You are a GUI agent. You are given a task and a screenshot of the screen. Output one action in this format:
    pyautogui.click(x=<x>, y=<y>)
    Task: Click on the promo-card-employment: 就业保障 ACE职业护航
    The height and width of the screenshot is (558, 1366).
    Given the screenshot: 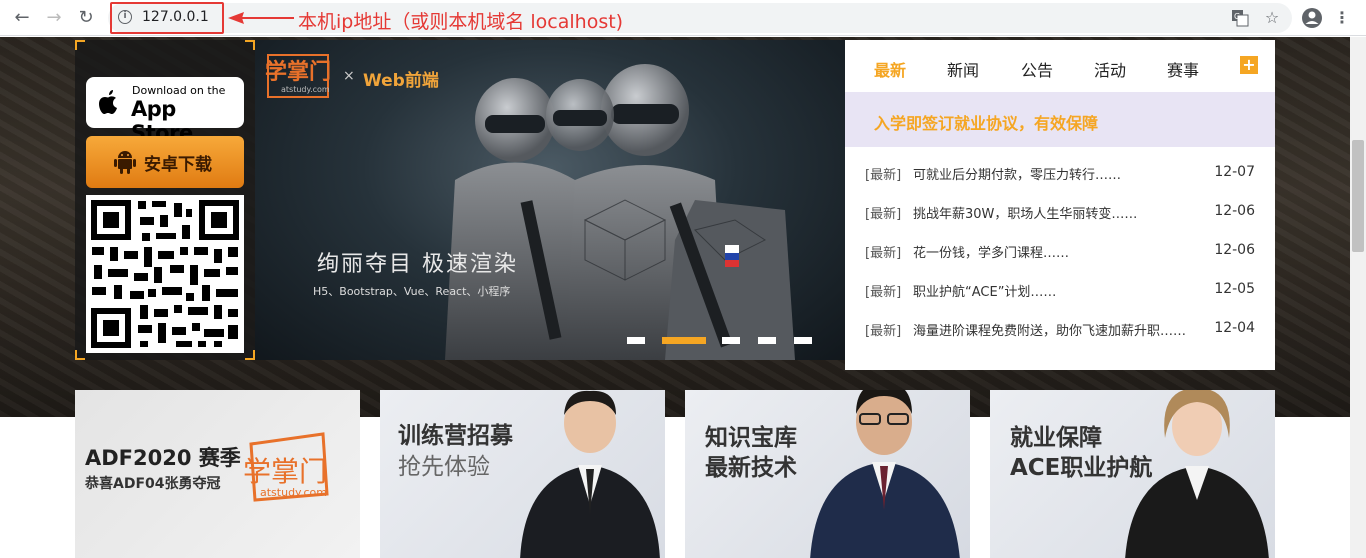 What is the action you would take?
    pyautogui.click(x=1132, y=474)
    